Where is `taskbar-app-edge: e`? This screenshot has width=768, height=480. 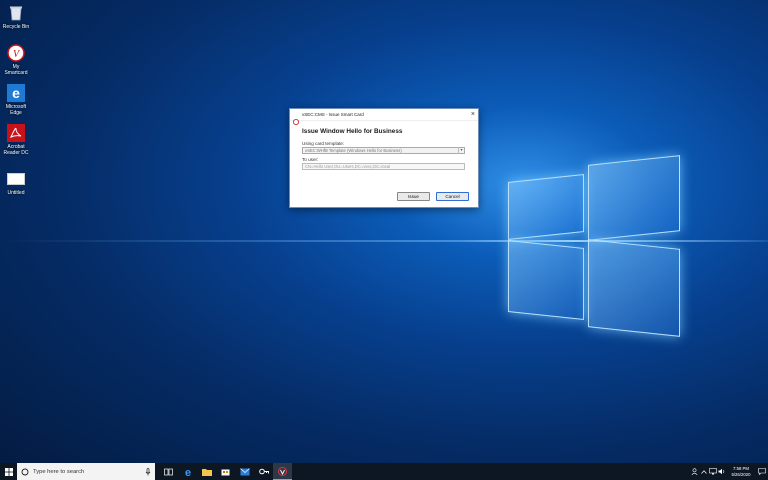
taskbar-app-edge: e is located at coordinates (187, 471).